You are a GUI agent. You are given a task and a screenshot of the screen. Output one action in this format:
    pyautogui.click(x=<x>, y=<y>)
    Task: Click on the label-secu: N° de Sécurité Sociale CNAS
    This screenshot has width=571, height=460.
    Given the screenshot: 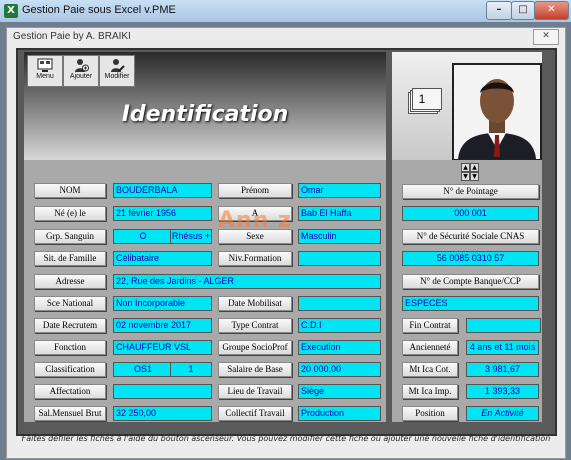 What is the action you would take?
    pyautogui.click(x=470, y=236)
    